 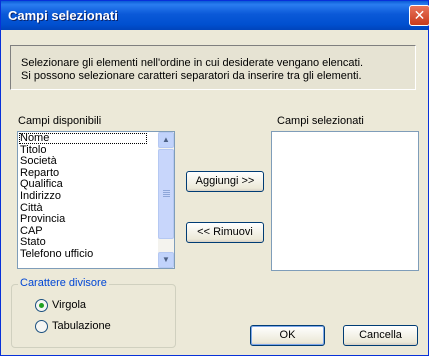 I want to click on title-bar: Campi selezionati ✕, so click(x=215, y=15).